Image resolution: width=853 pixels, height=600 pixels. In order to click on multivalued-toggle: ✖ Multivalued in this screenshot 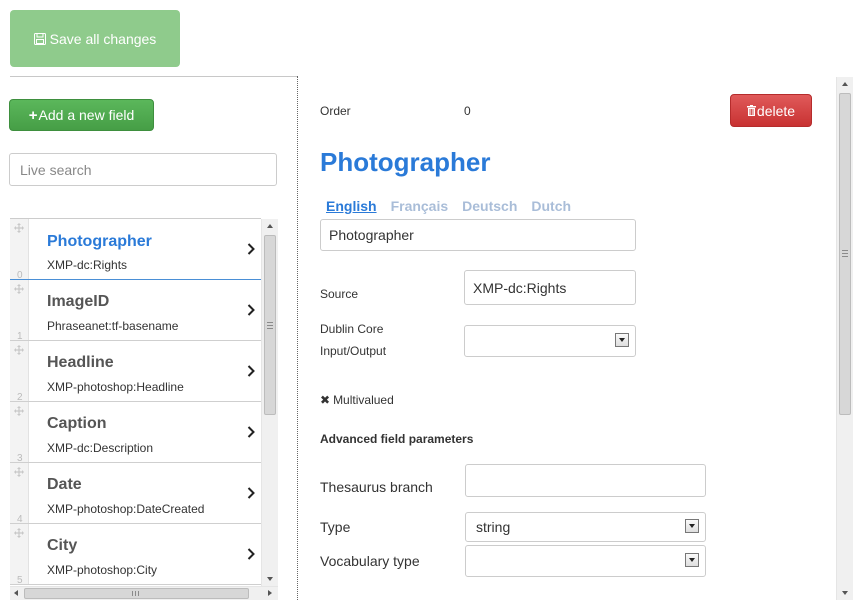, I will do `click(357, 400)`.